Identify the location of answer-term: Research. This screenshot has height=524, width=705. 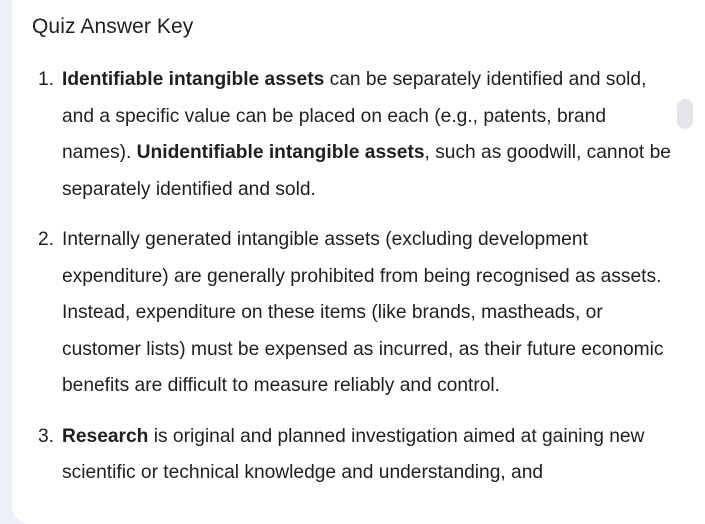
(105, 436).